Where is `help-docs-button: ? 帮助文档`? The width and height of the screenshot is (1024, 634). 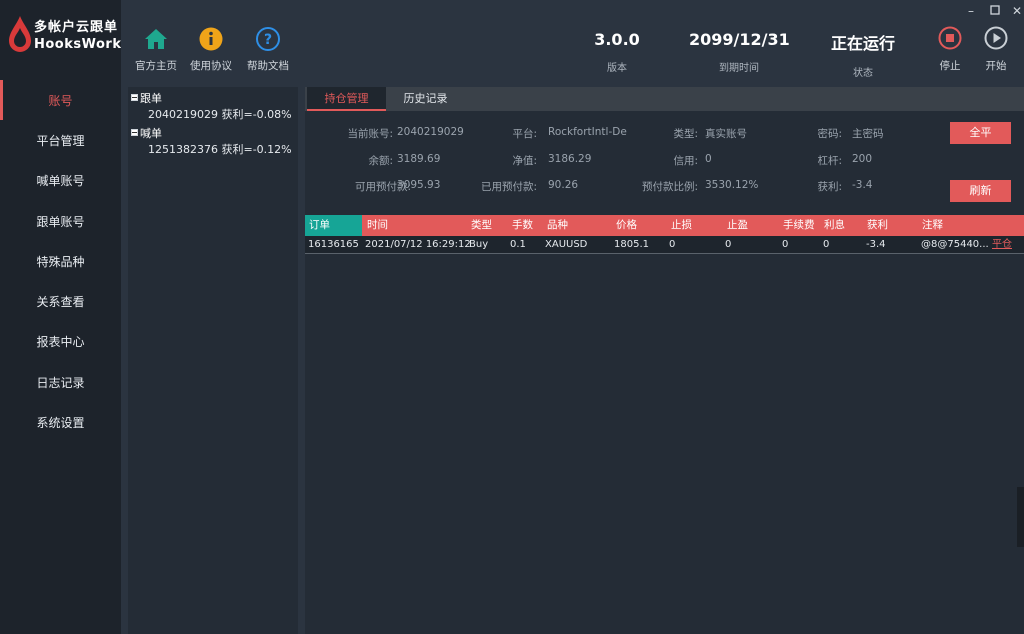
help-docs-button: ? 帮助文档 is located at coordinates (268, 49).